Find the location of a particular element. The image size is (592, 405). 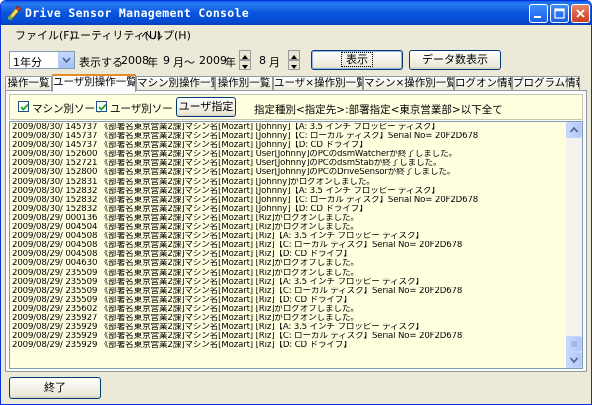

tab-user-x-operation-list: ユーザ×操作別一覧 is located at coordinates (318, 83).